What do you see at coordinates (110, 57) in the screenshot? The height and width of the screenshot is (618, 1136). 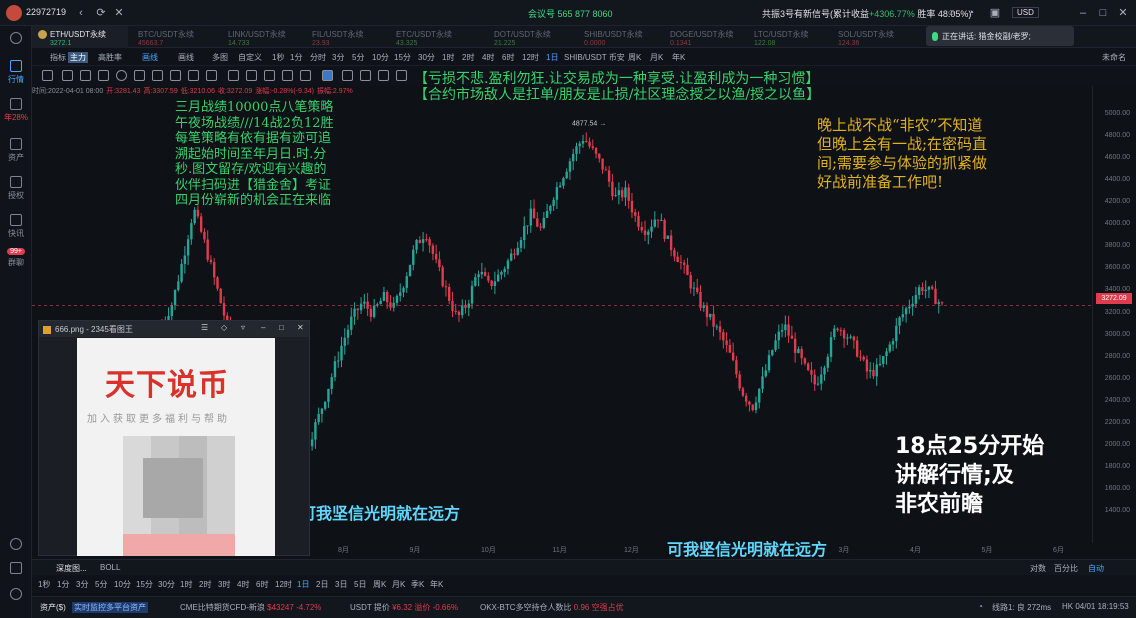 I see `toolbar-winrate: 高胜率` at bounding box center [110, 57].